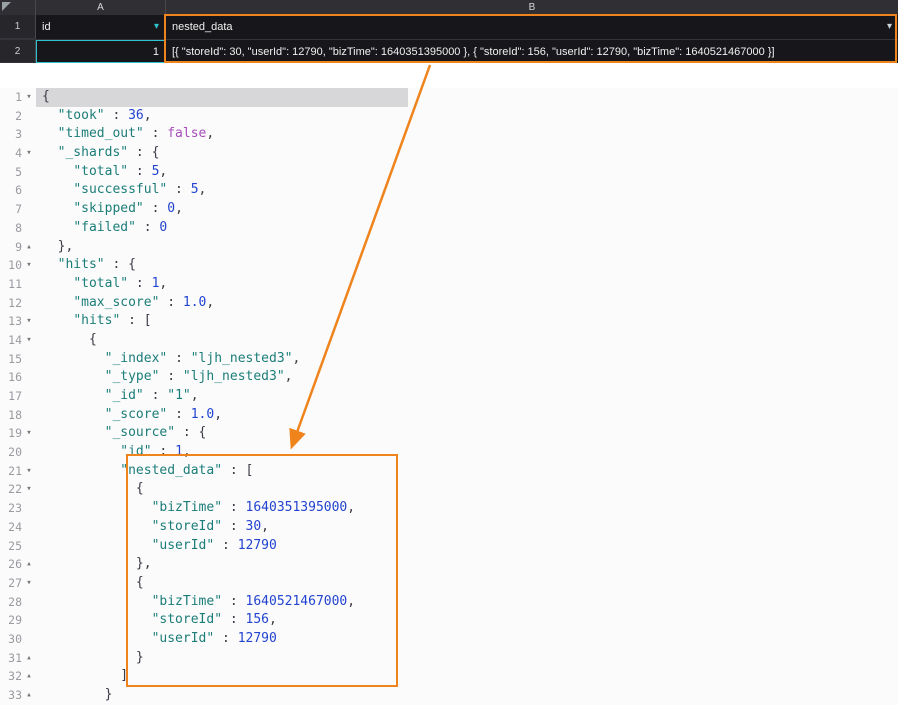  Describe the element at coordinates (15, 657) in the screenshot. I see `line-number: 31` at that location.